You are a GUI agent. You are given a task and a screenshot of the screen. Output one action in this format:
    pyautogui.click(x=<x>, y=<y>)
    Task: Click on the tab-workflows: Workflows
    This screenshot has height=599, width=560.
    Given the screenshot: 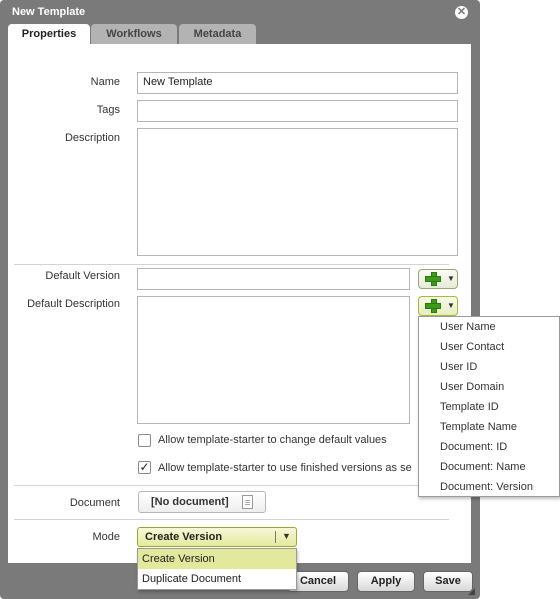 What is the action you would take?
    pyautogui.click(x=134, y=34)
    